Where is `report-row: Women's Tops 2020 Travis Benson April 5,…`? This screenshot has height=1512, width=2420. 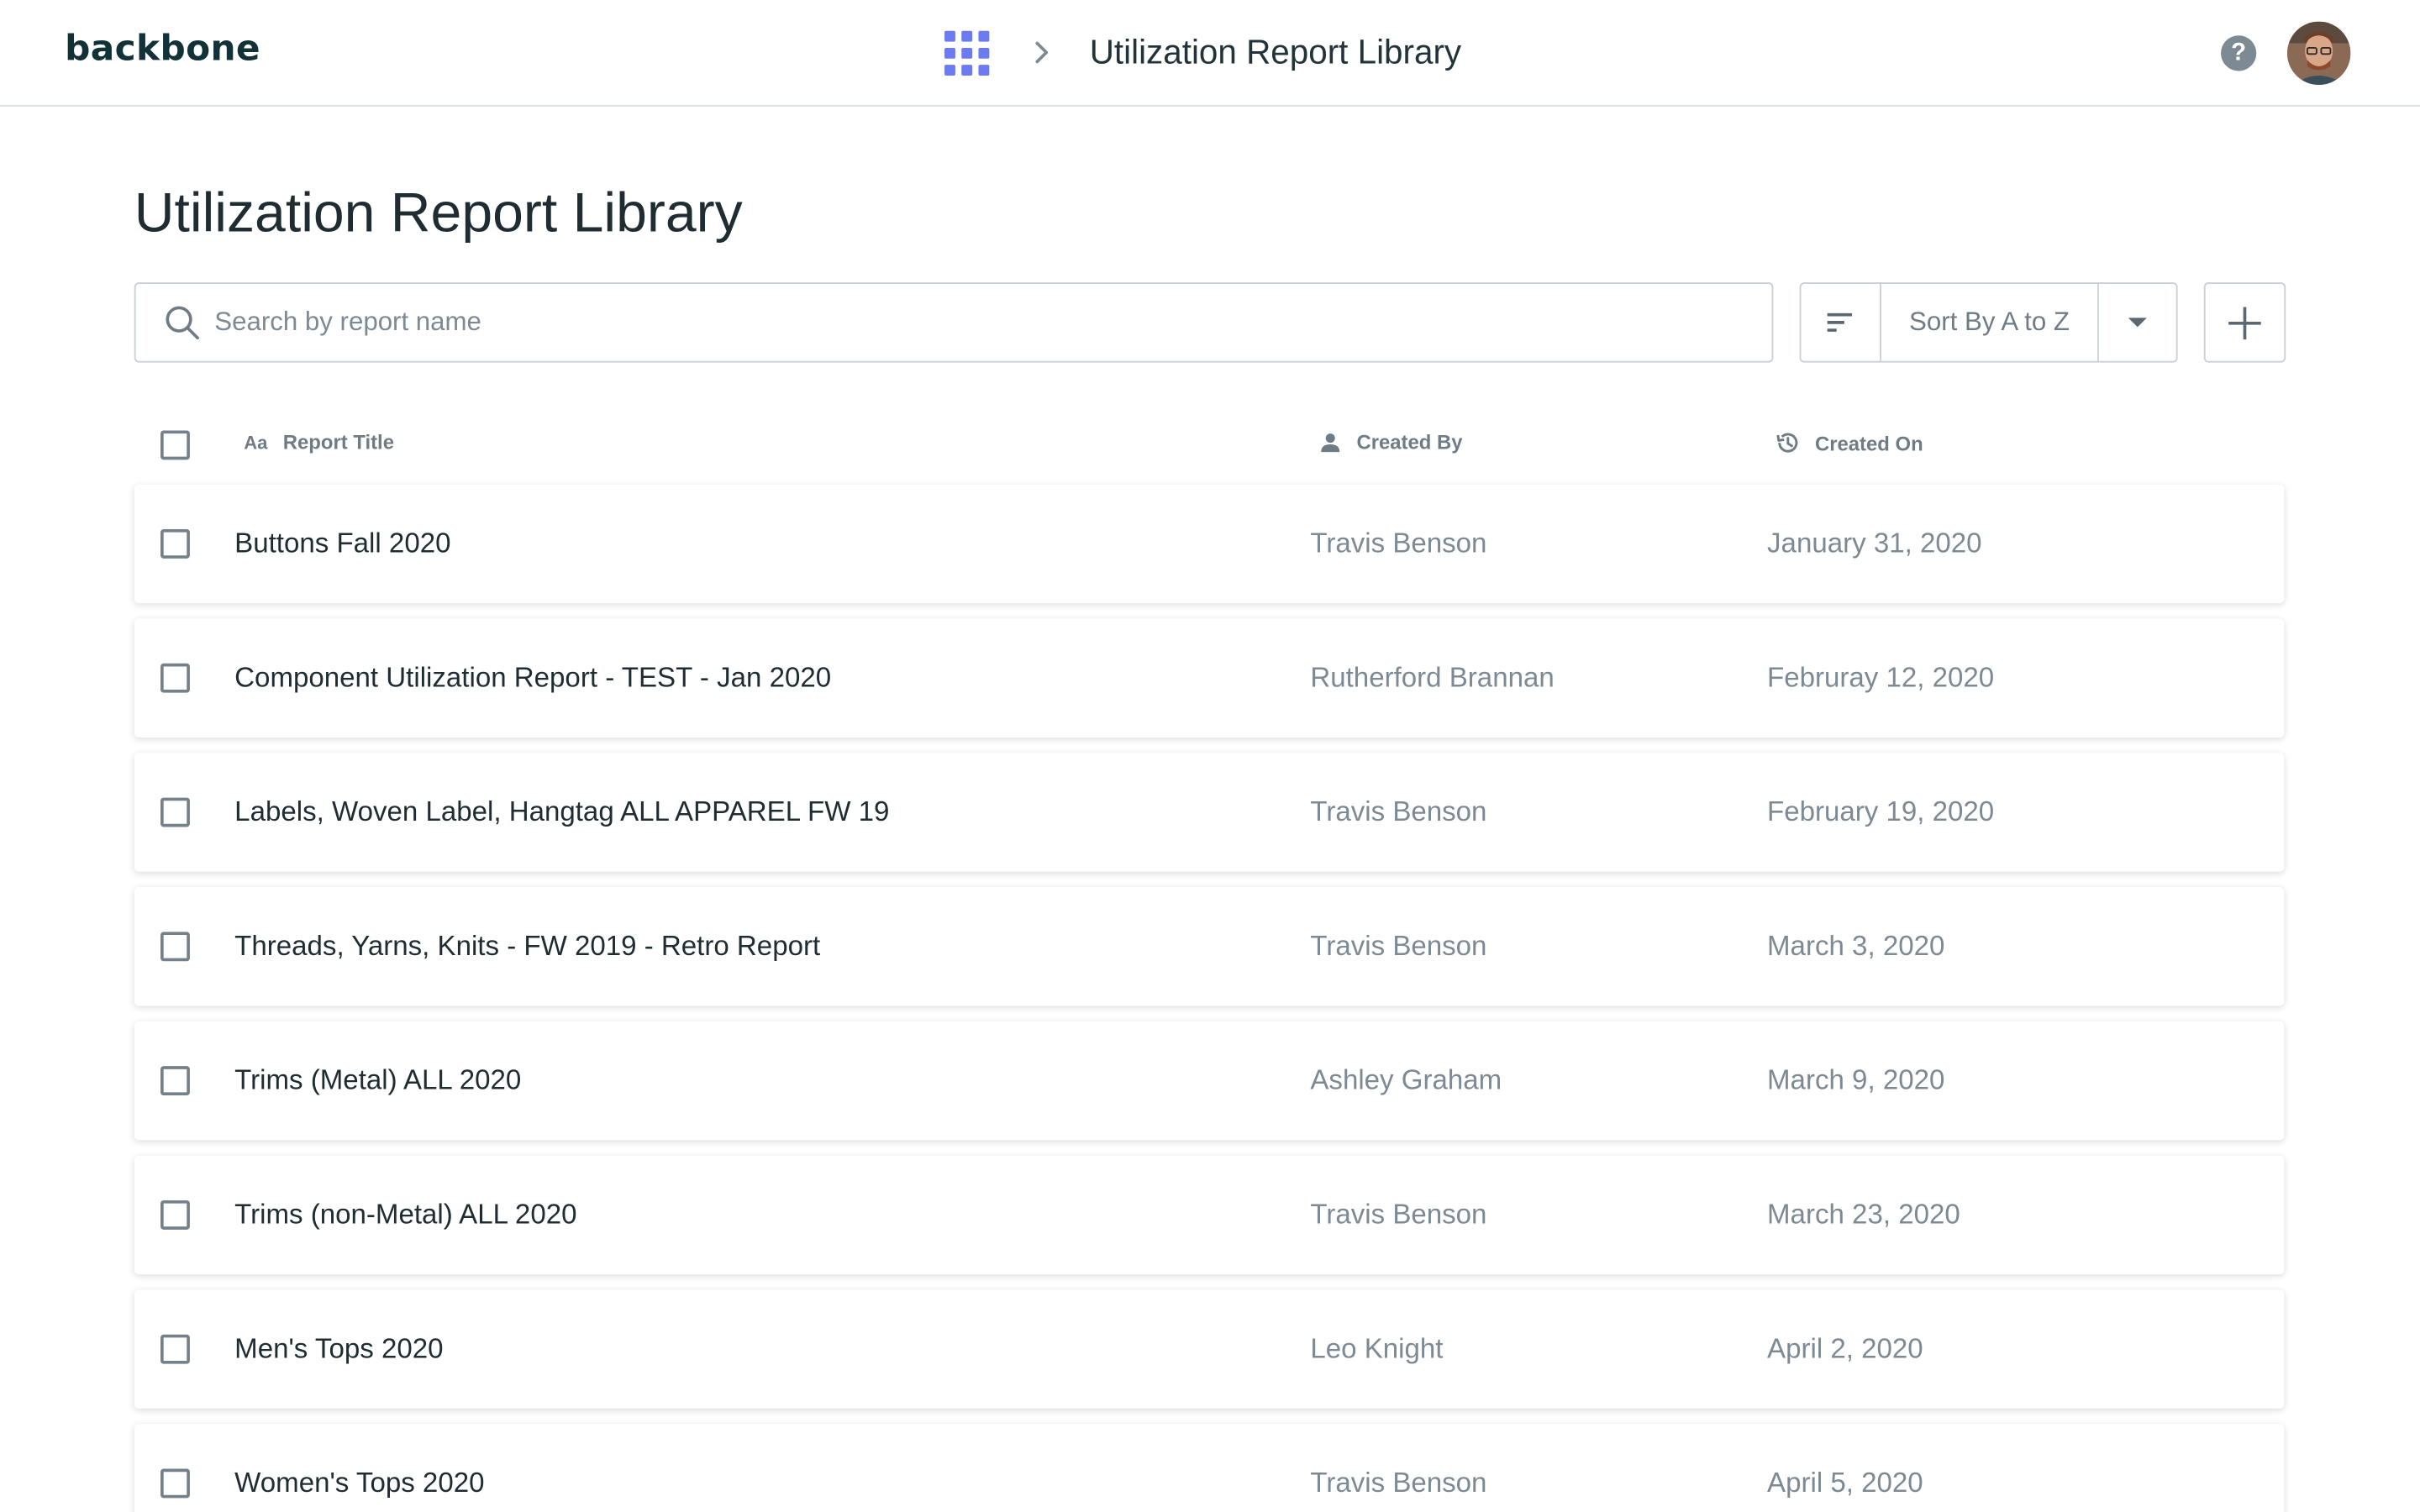 report-row: Women's Tops 2020 Travis Benson April 5,… is located at coordinates (1209, 1468).